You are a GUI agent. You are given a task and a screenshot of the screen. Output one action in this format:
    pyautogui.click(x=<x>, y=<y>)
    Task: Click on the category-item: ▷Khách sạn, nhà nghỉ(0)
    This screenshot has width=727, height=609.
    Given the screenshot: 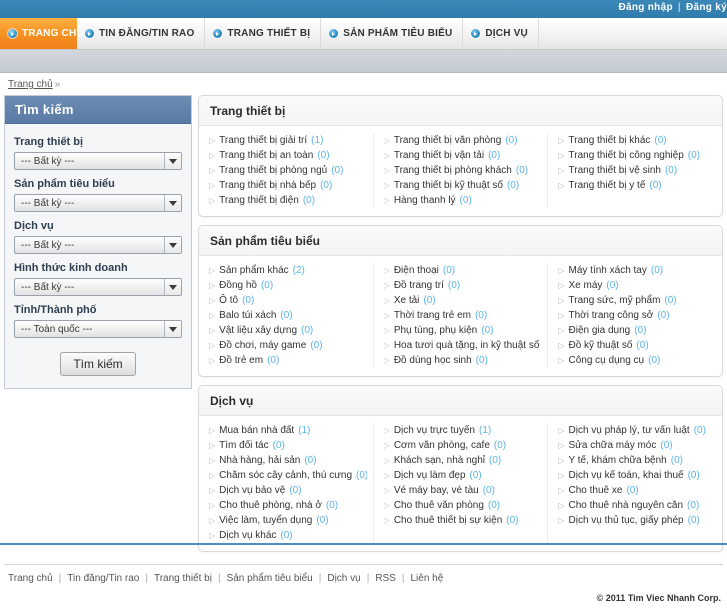 What is the action you would take?
    pyautogui.click(x=463, y=460)
    